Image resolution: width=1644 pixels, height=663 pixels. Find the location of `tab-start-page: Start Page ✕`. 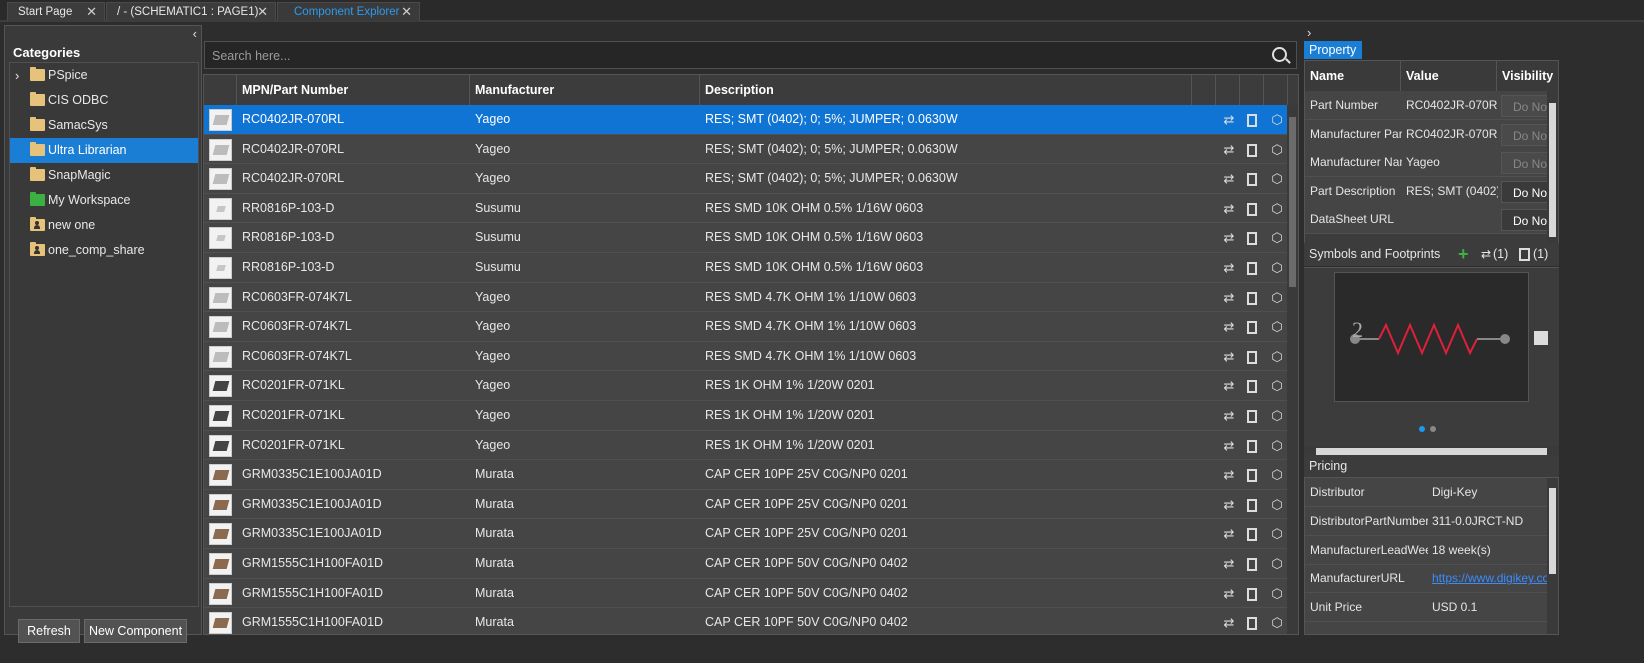

tab-start-page: Start Page ✕ is located at coordinates (56, 11).